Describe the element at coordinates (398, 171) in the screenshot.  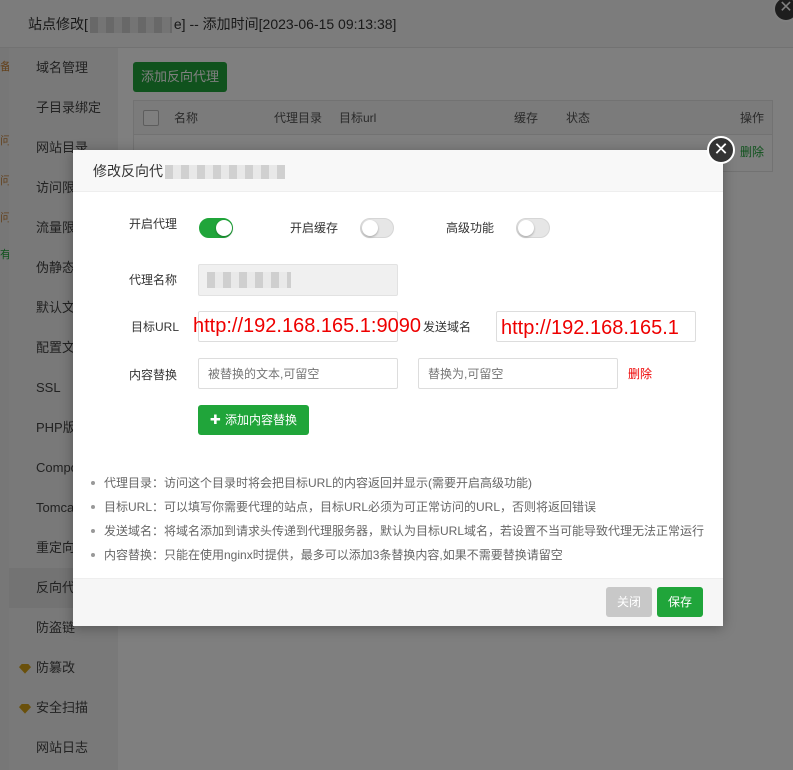
I see `modal-title: 修改反向代` at that location.